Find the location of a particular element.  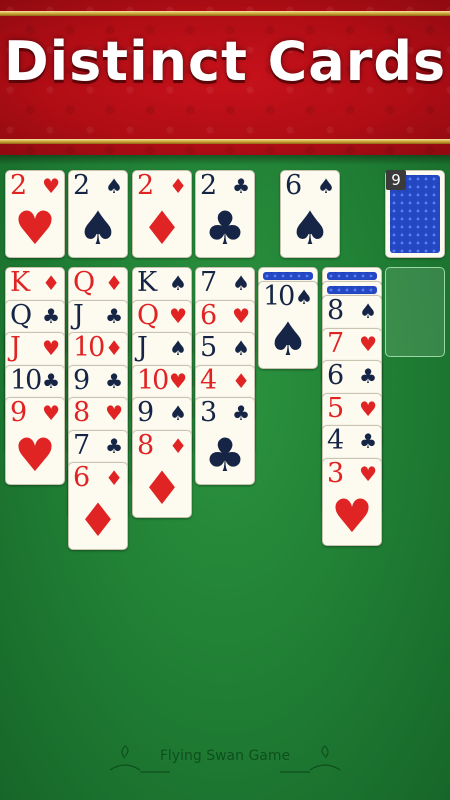

card-10-of-spades: 10 ♠ ♠ is located at coordinates (288, 325).